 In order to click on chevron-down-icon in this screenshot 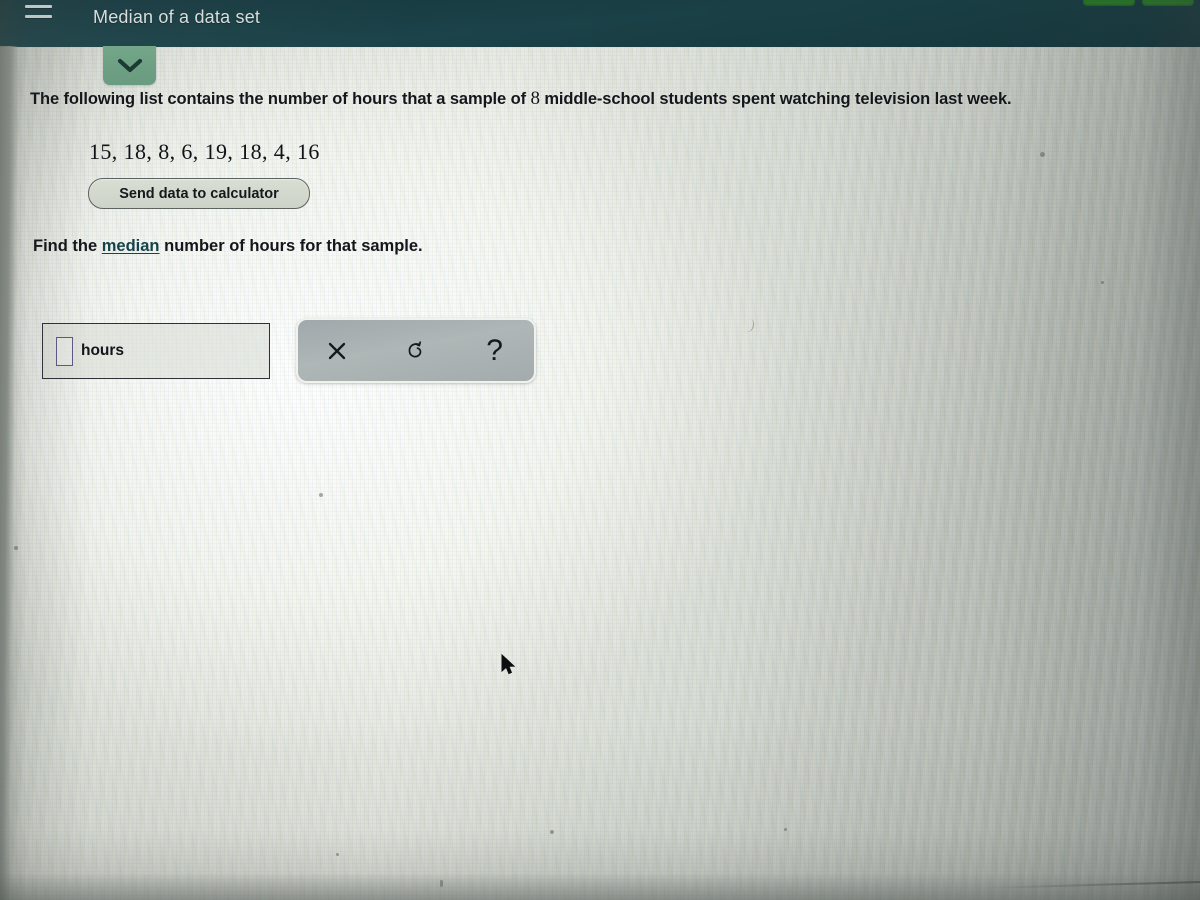, I will do `click(130, 66)`.